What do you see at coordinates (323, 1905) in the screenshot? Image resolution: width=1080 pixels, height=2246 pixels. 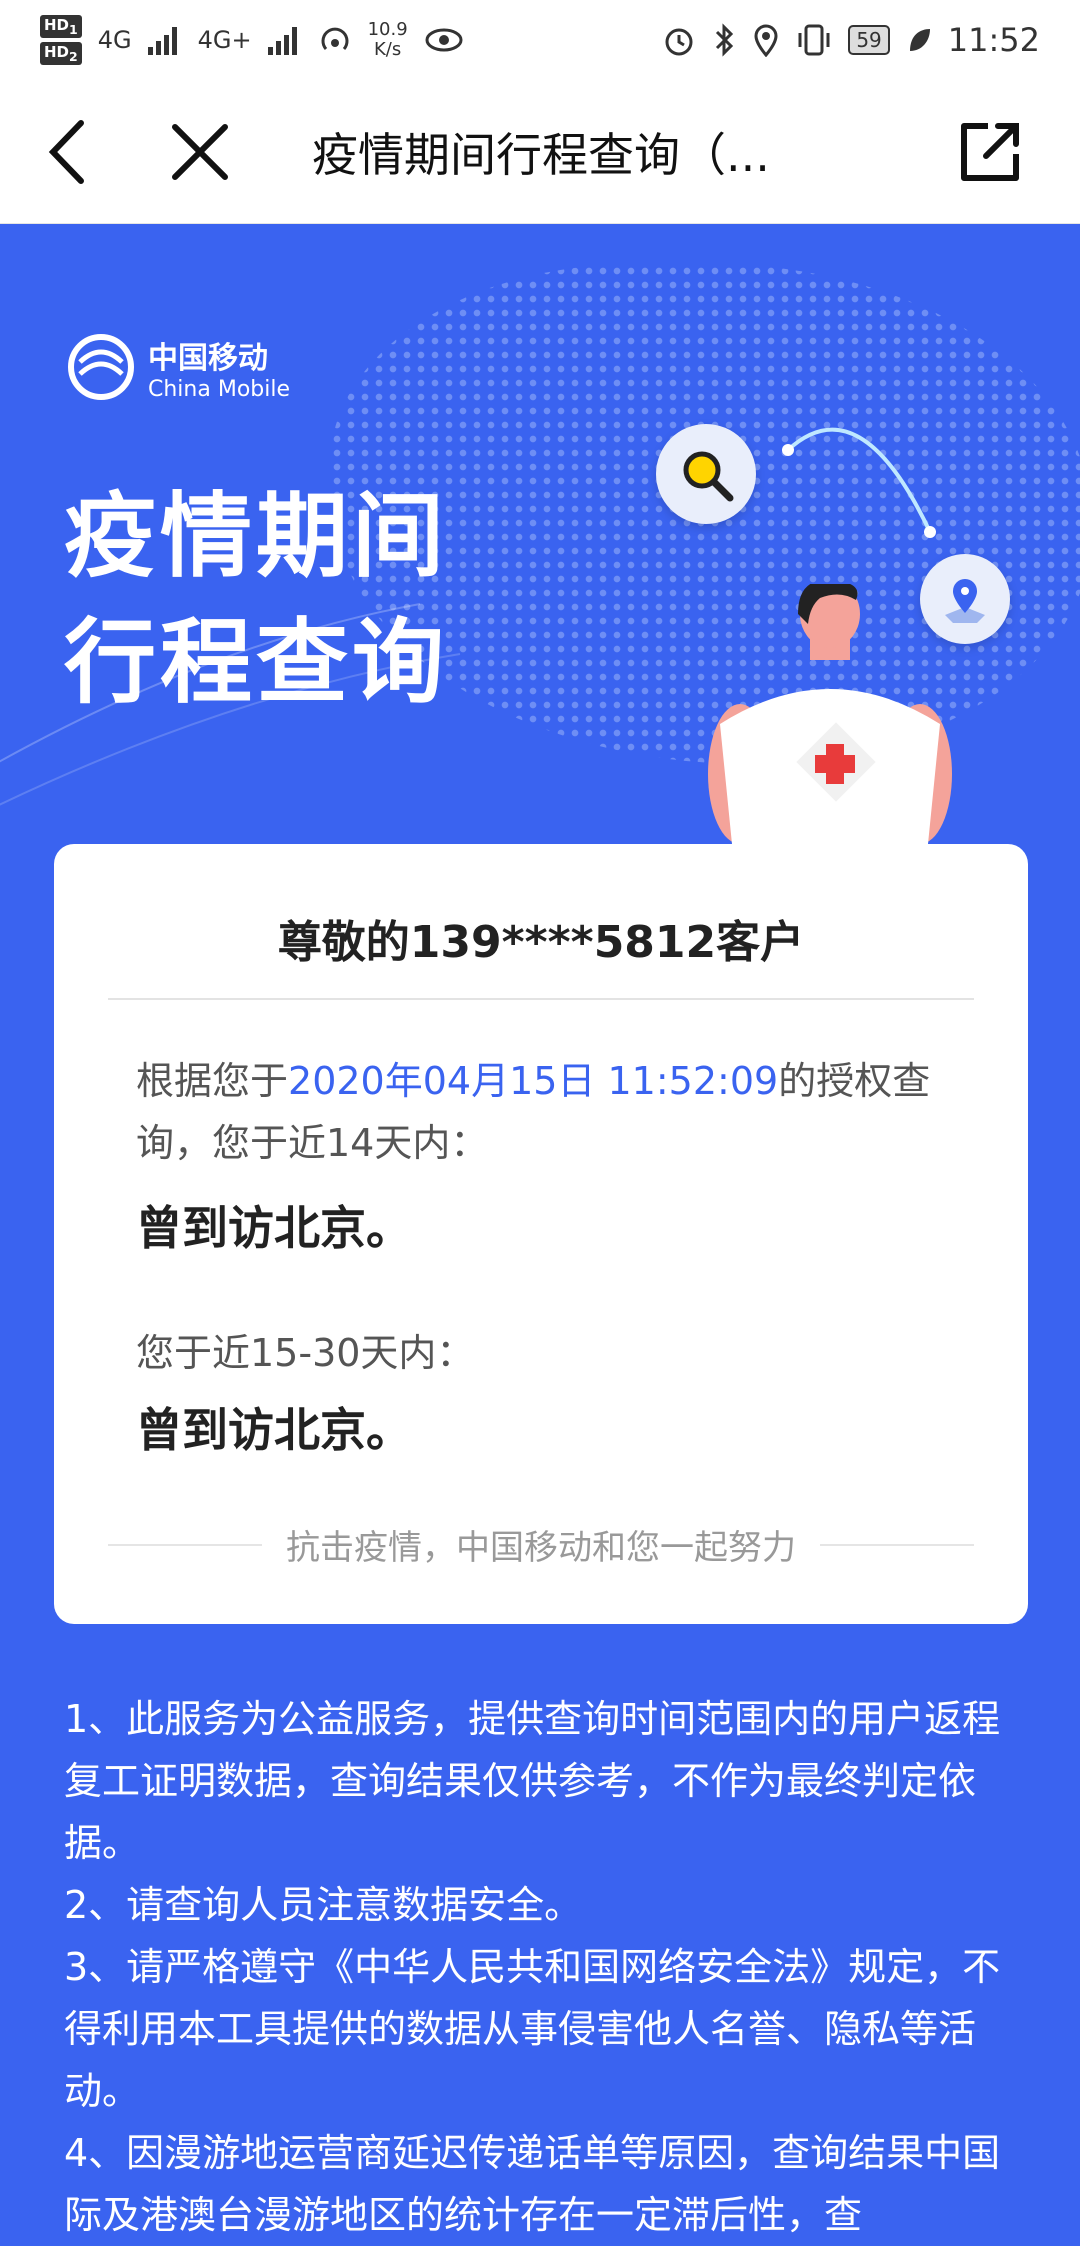 I see `note-item: 2、请查询人员注意数据安全。` at bounding box center [323, 1905].